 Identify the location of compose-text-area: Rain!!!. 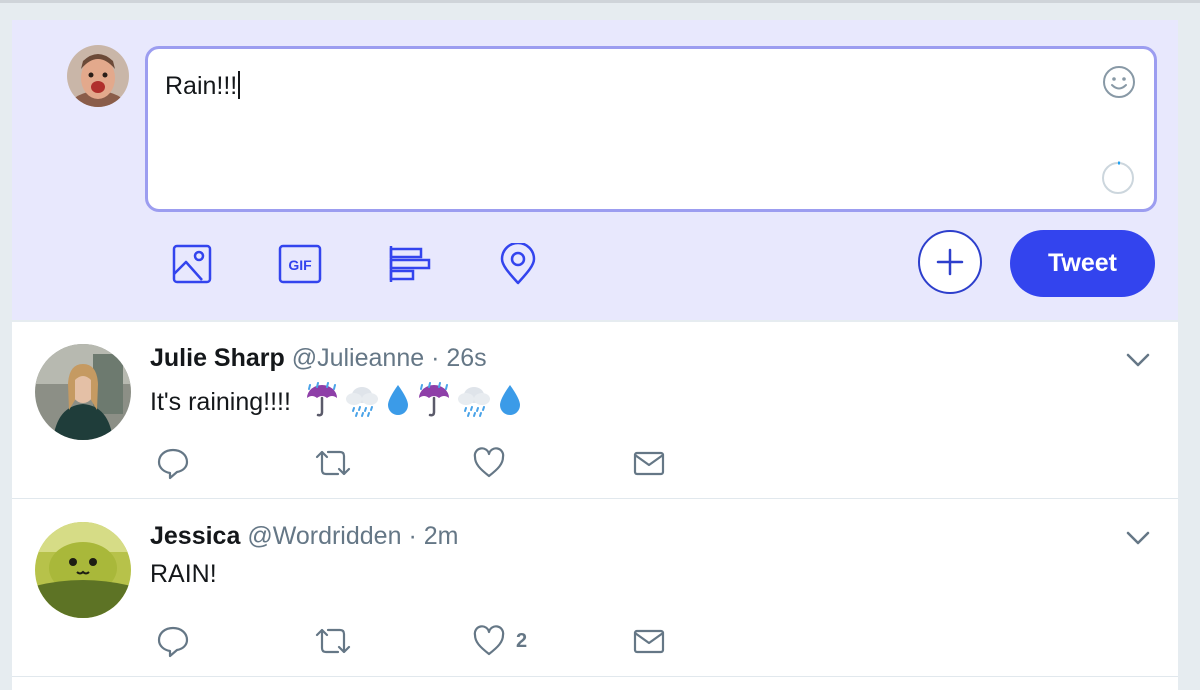
(203, 86).